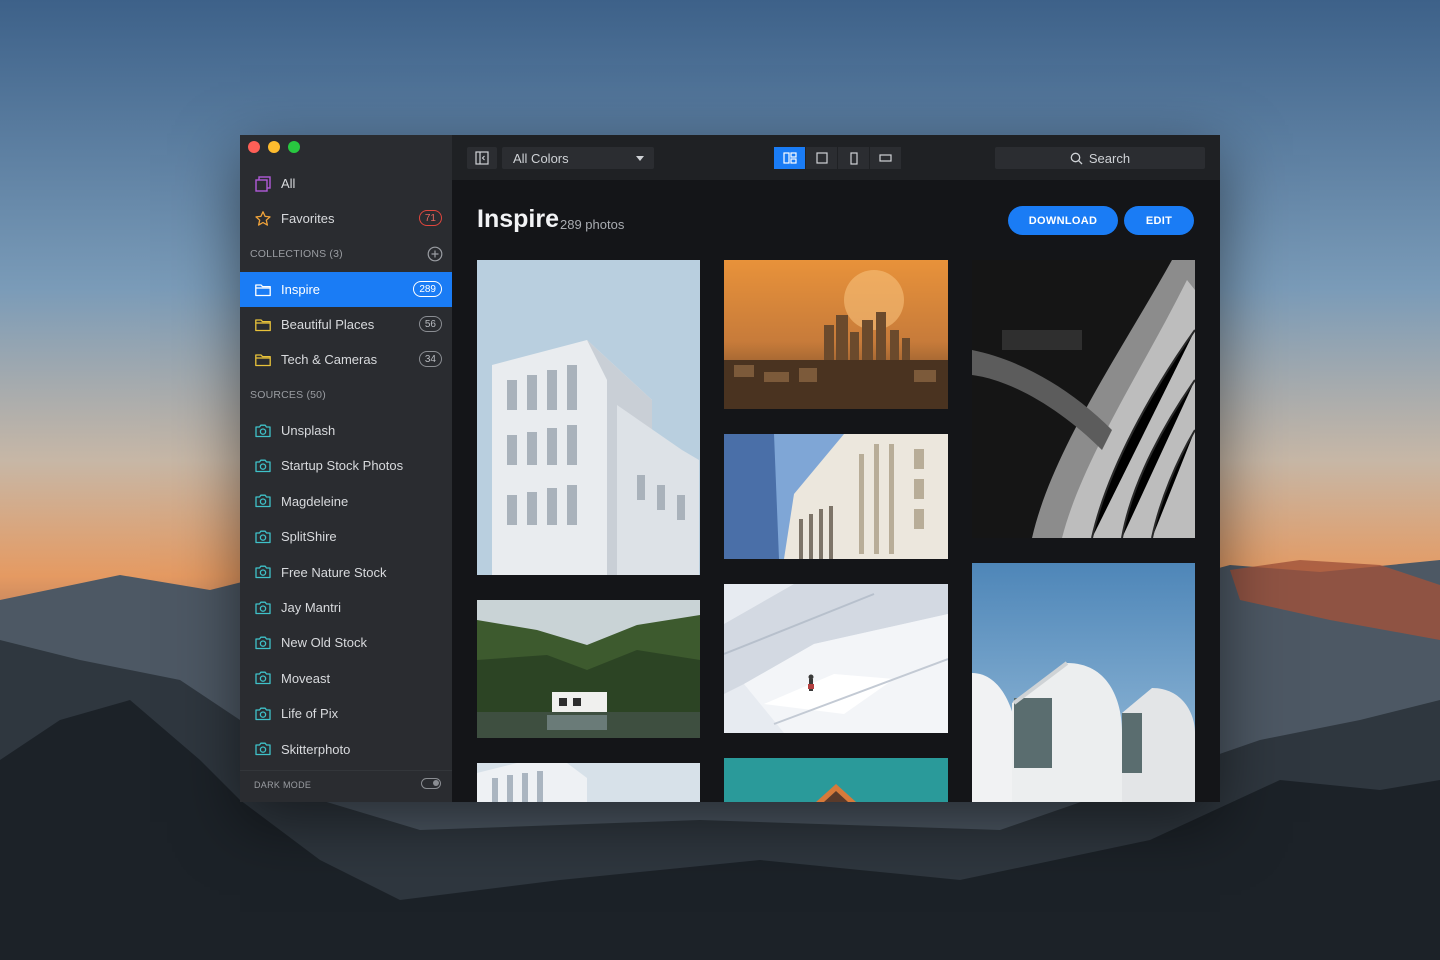  Describe the element at coordinates (329, 359) in the screenshot. I see `sidebar-item-label: Tech & Cameras` at that location.